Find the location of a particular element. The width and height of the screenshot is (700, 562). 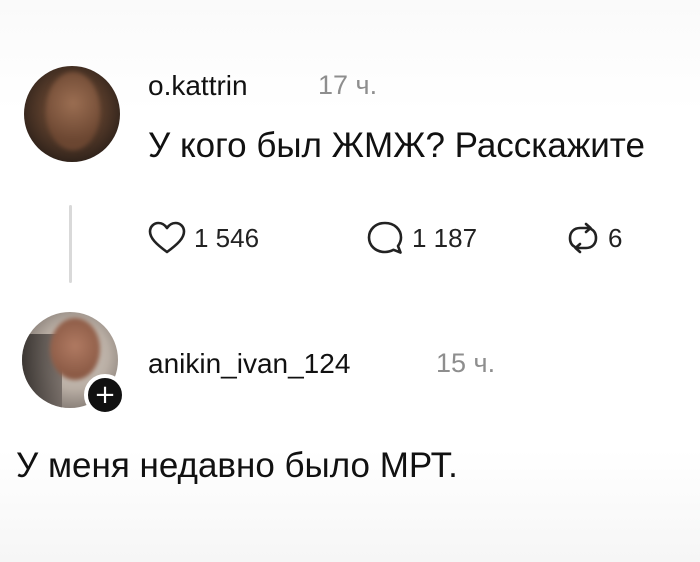

repost-icon is located at coordinates (583, 238).